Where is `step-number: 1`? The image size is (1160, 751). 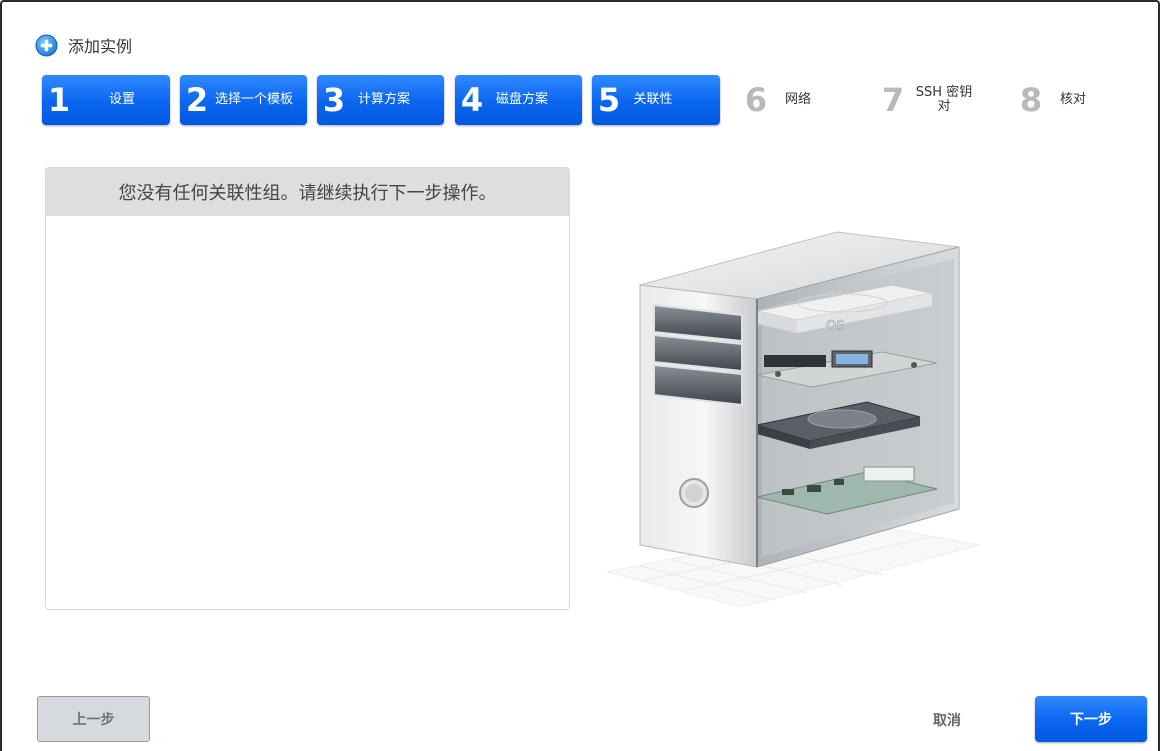
step-number: 1 is located at coordinates (59, 100).